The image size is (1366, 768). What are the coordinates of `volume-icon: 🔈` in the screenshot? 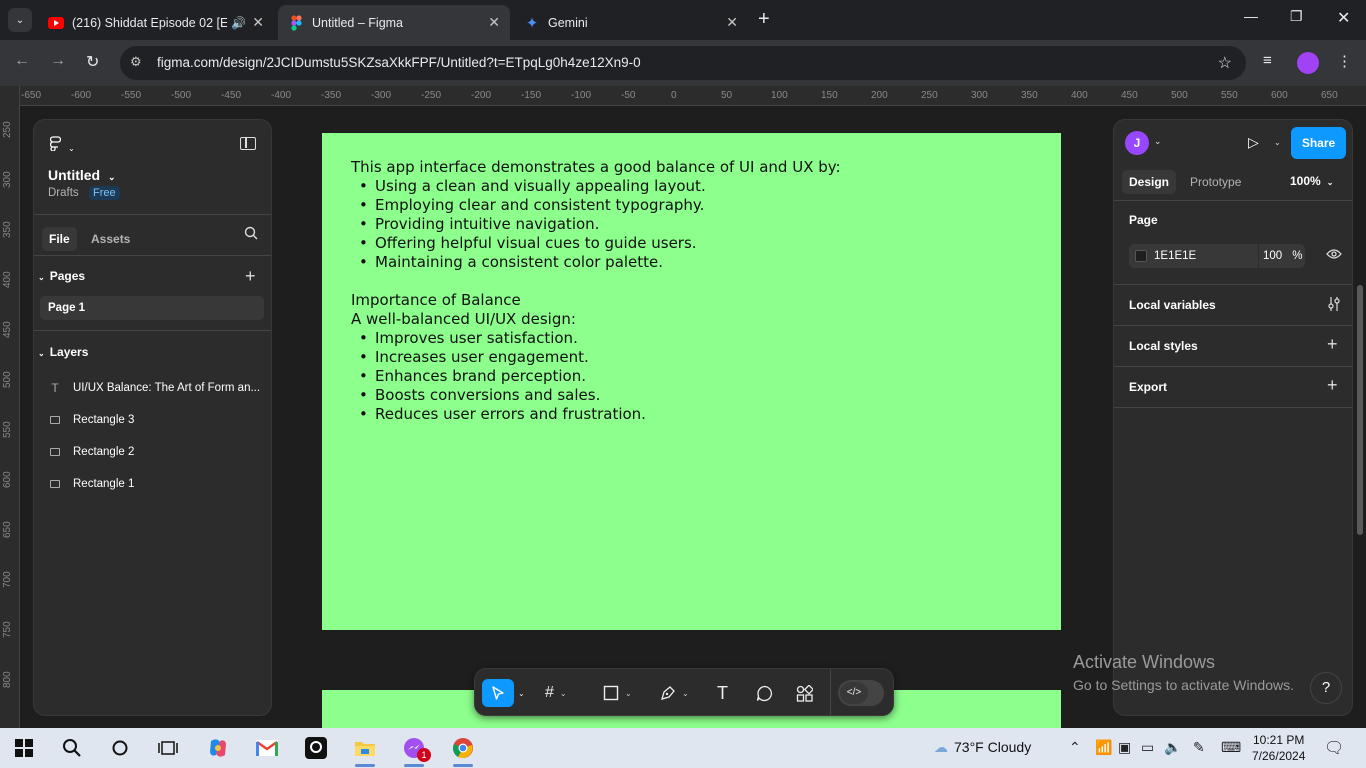 It's located at (1172, 747).